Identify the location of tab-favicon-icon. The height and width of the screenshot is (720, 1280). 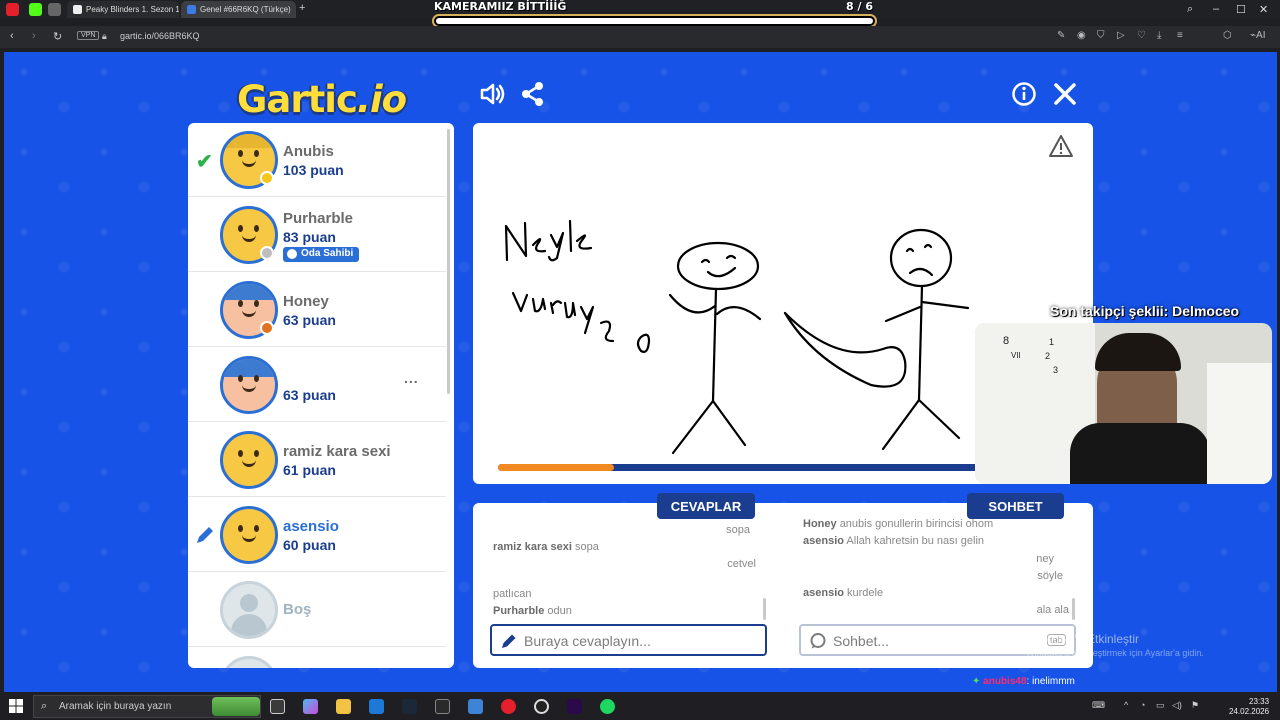
(191, 9).